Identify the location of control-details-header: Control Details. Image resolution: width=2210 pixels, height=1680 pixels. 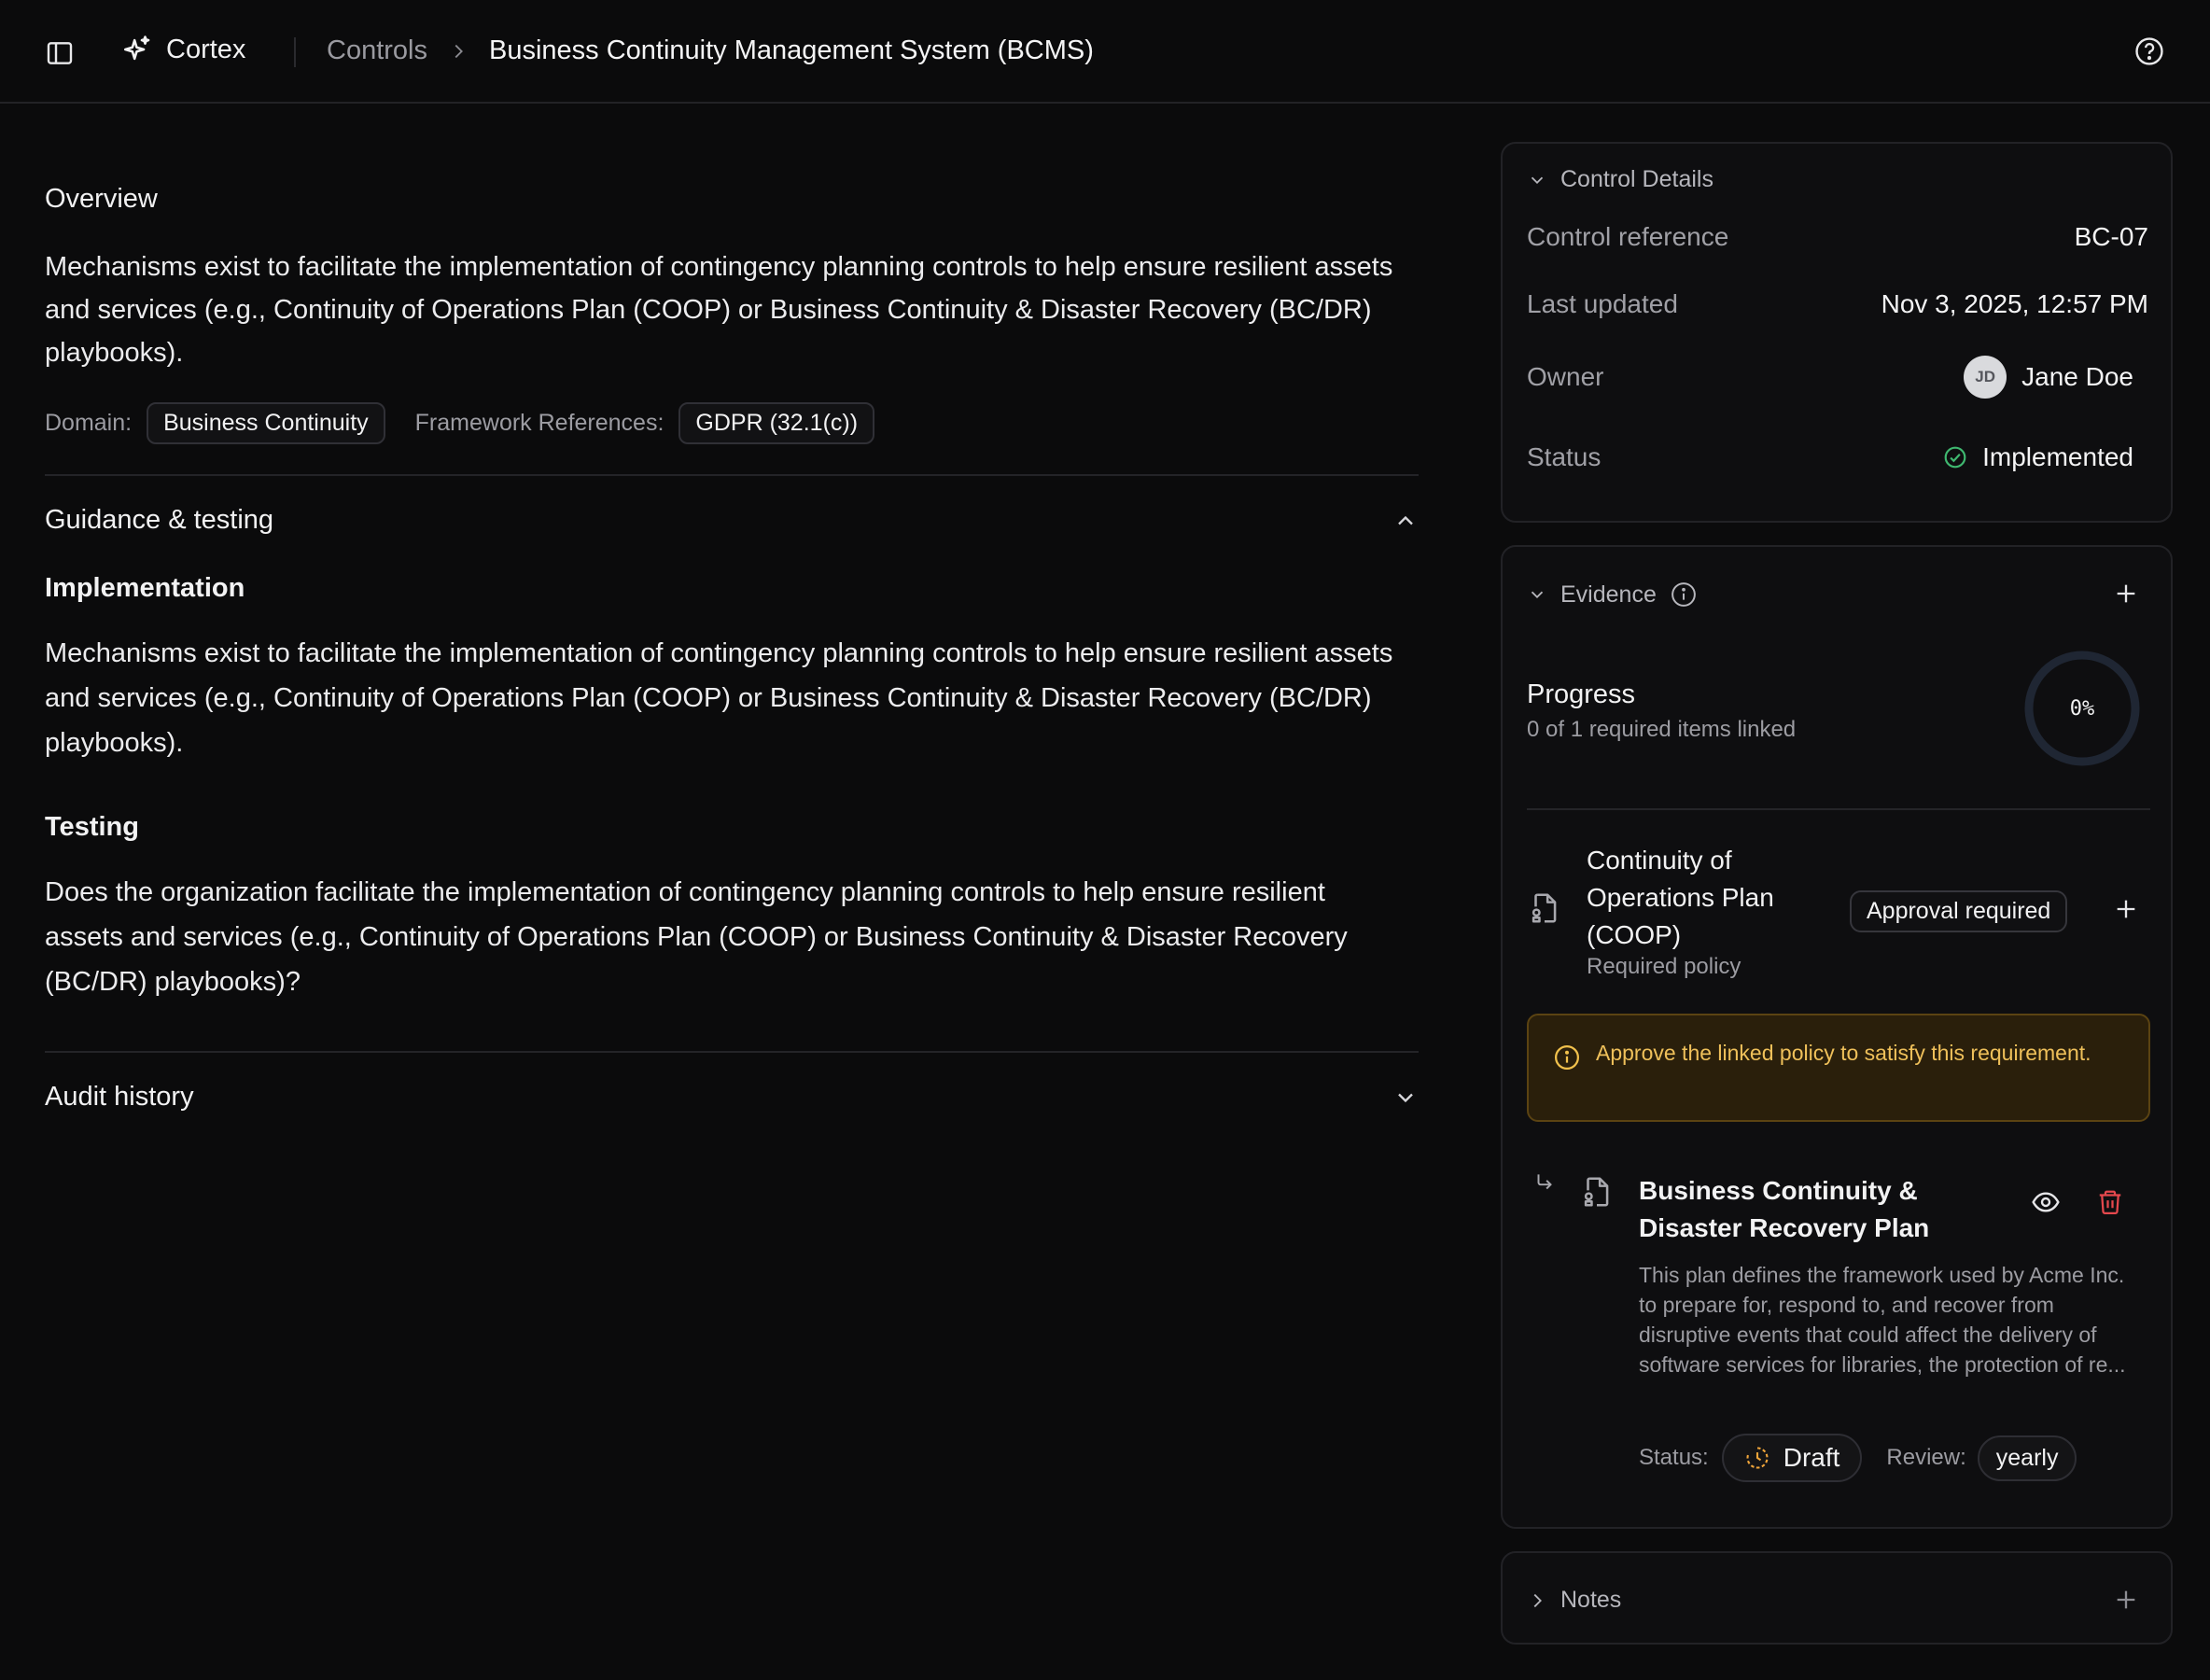
(1620, 179).